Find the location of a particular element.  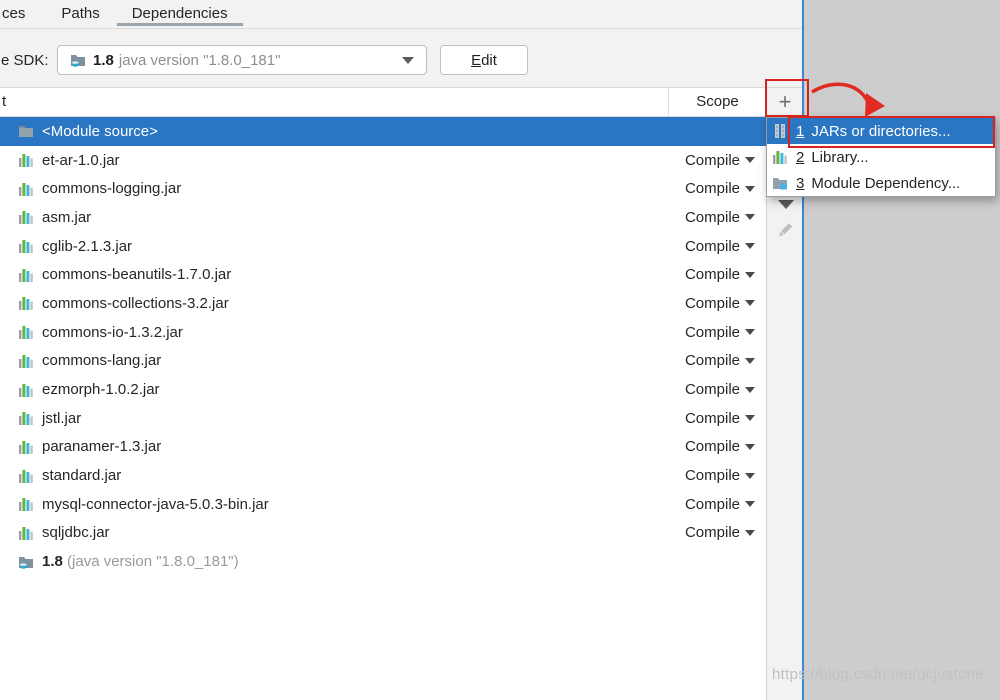

move-down-icon is located at coordinates (786, 204).